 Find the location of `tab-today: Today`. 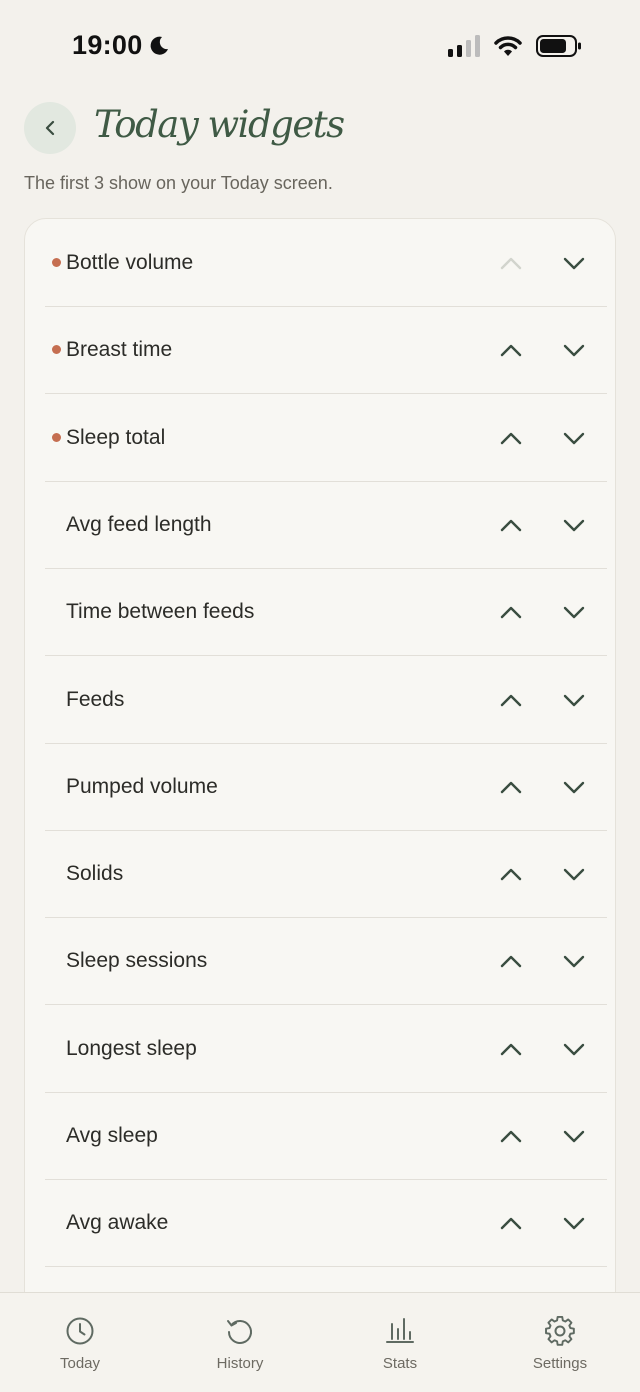

tab-today: Today is located at coordinates (80, 1342).